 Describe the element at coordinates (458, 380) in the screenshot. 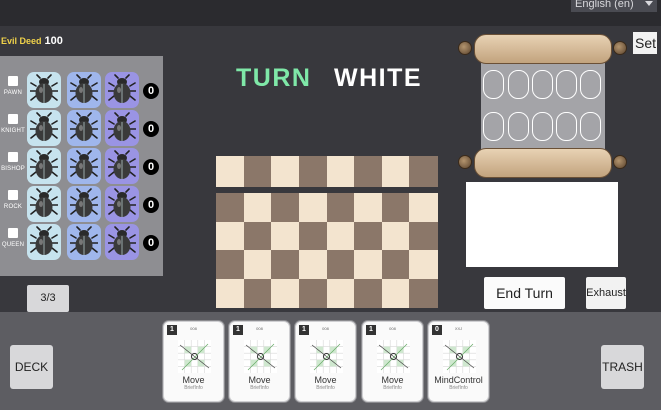

I see `card-name: MindControl` at that location.